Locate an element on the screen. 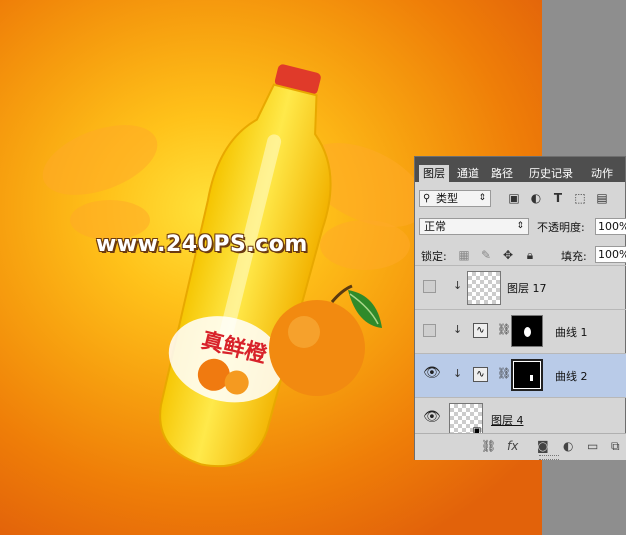 The width and height of the screenshot is (626, 535). blend-mode-select: 正常 ⇕ is located at coordinates (474, 226).